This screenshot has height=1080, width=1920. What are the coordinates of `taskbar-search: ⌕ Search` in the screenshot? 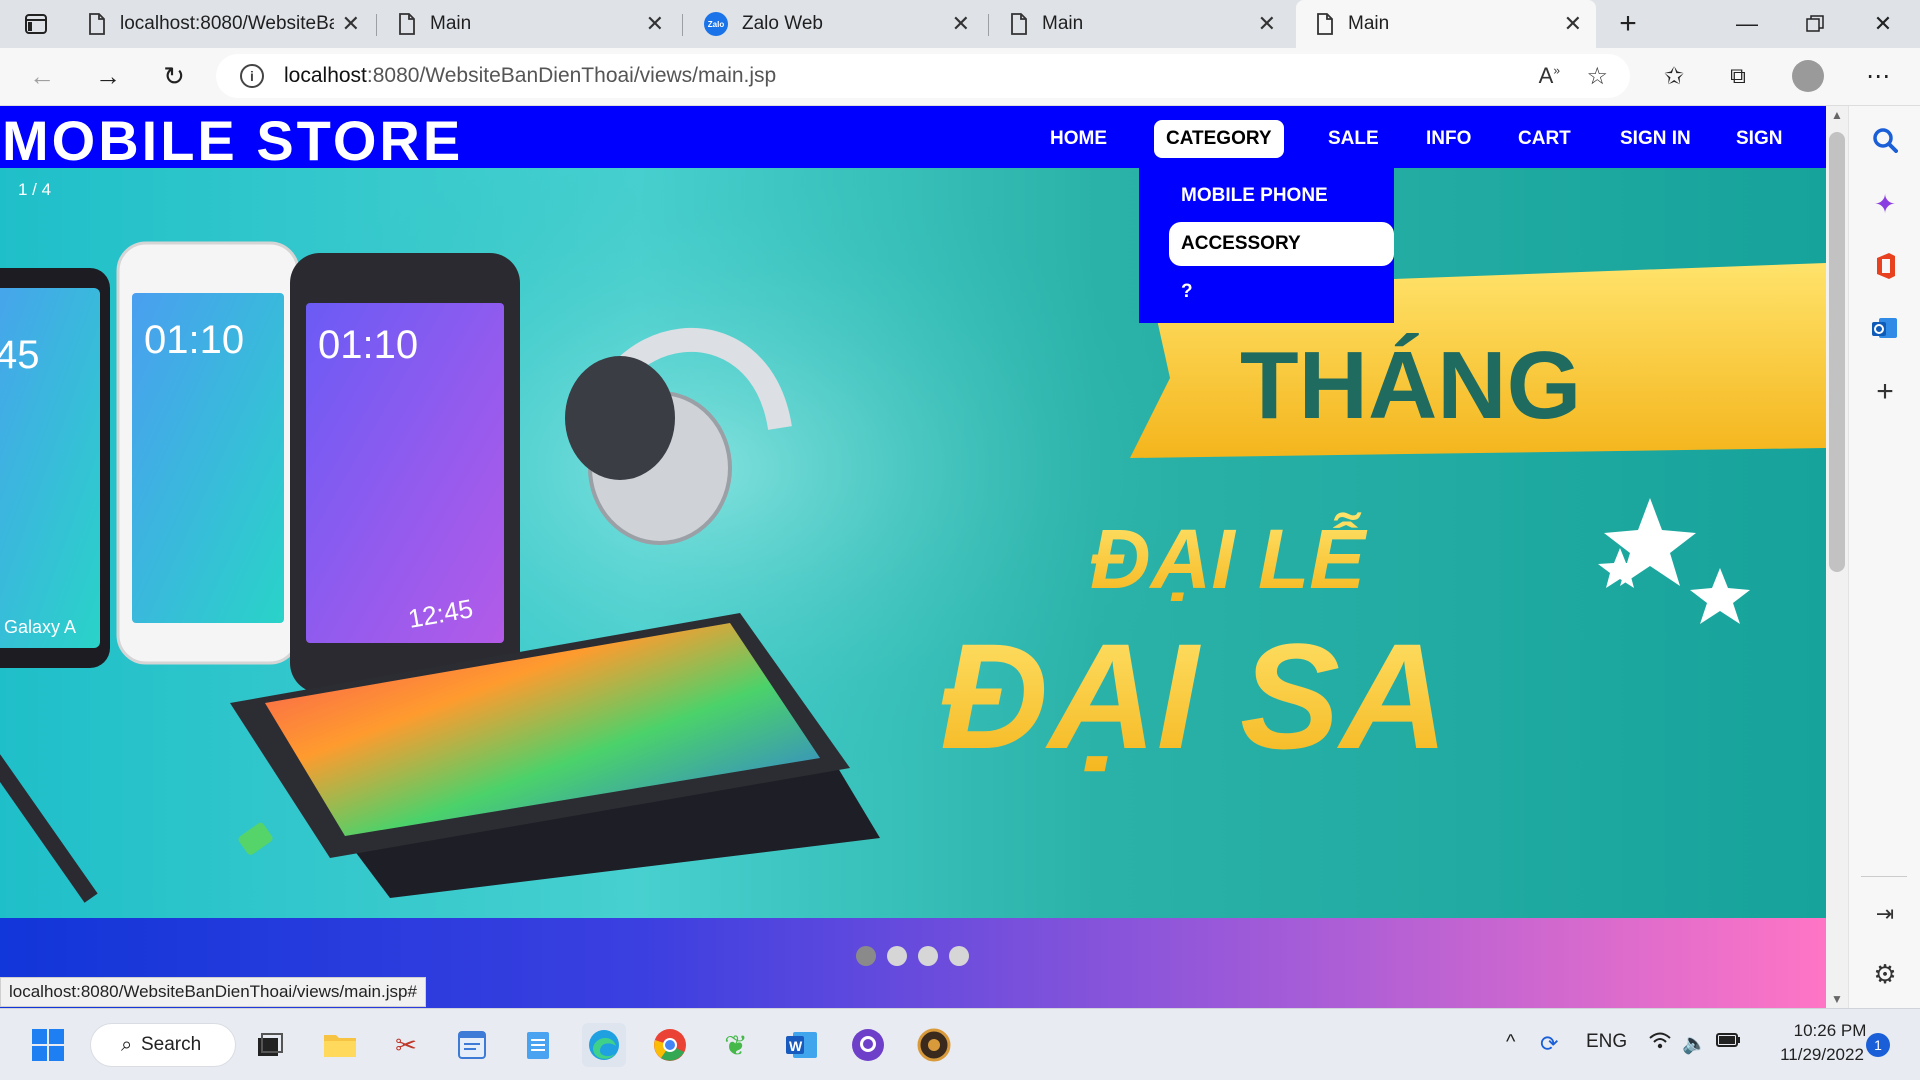 It's located at (163, 1045).